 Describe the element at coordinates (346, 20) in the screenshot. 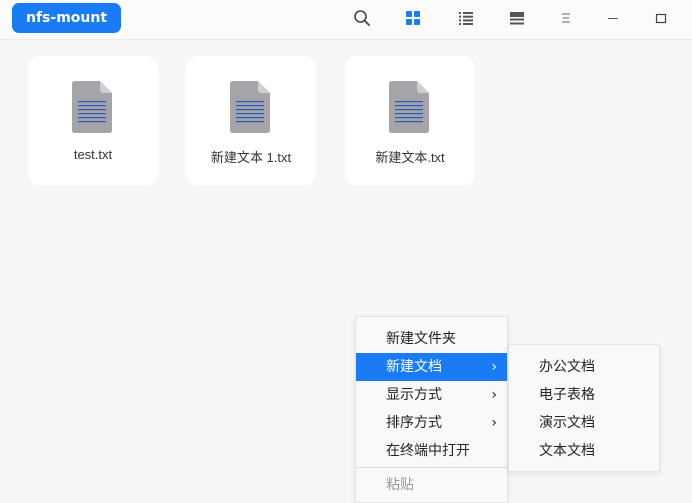

I see `title-bar: nfs-mount` at that location.